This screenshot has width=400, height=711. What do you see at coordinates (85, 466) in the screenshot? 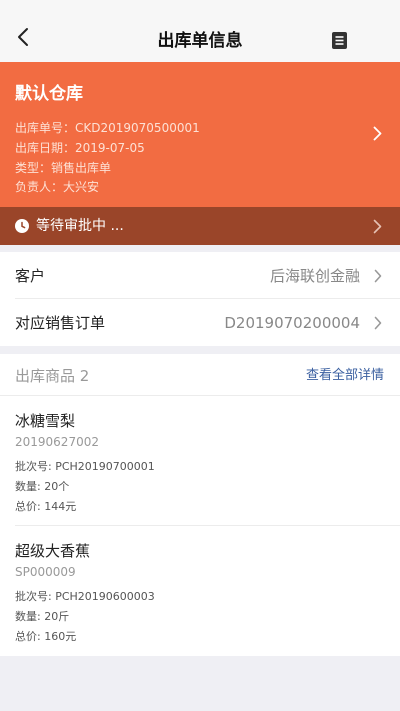
I see `item-batch: 批次号: PCH20190700001` at bounding box center [85, 466].